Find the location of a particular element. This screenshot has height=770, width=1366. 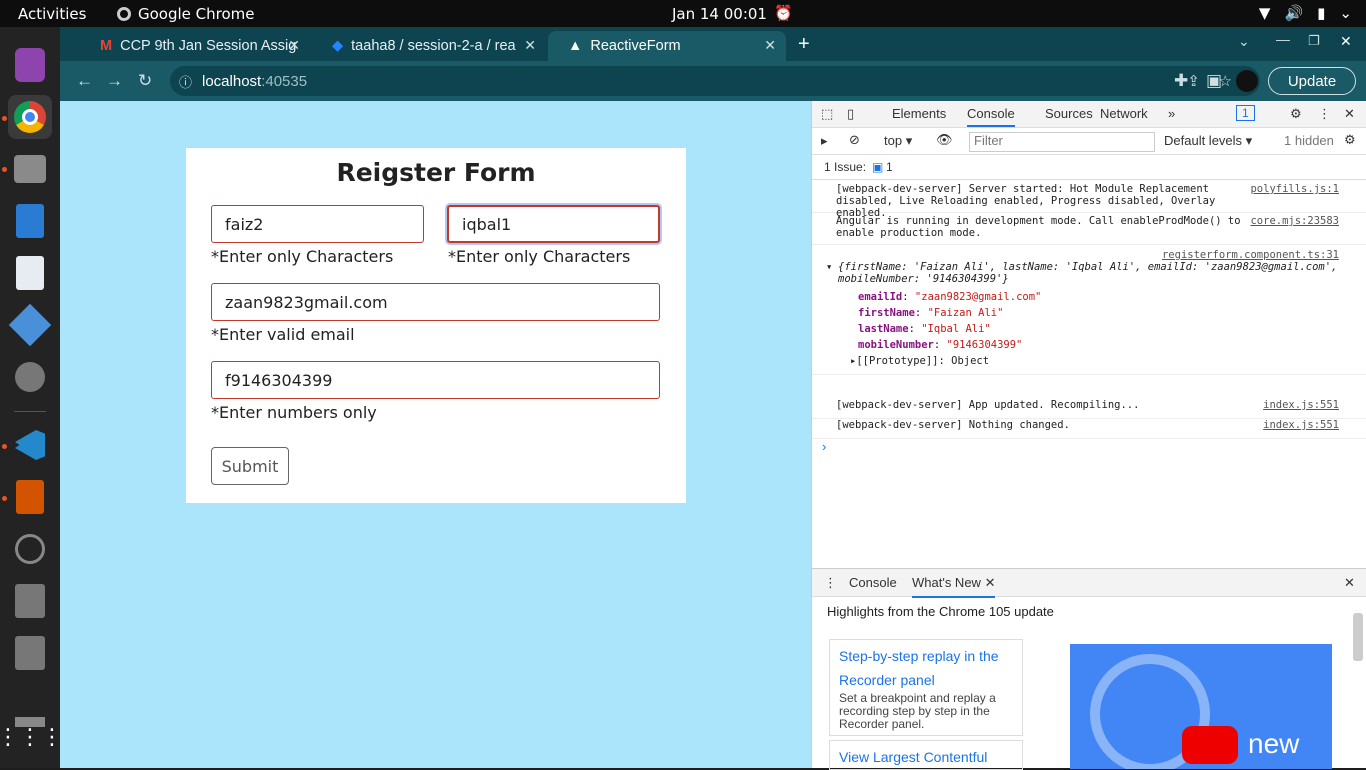

last-name-input: iqbal1 is located at coordinates (553, 224).